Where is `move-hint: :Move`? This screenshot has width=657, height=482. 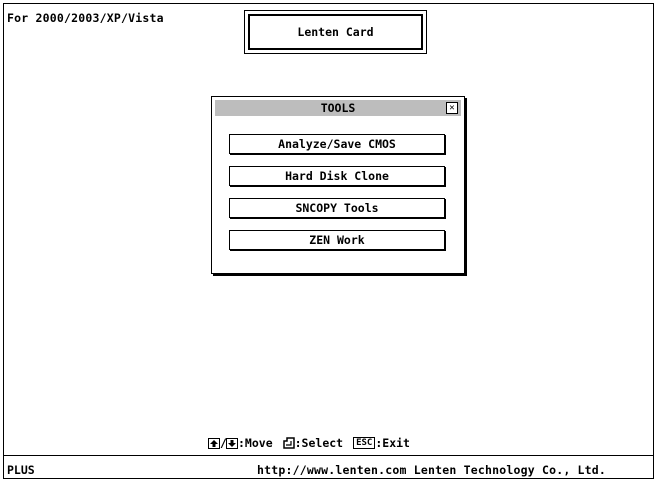 move-hint: :Move is located at coordinates (255, 443).